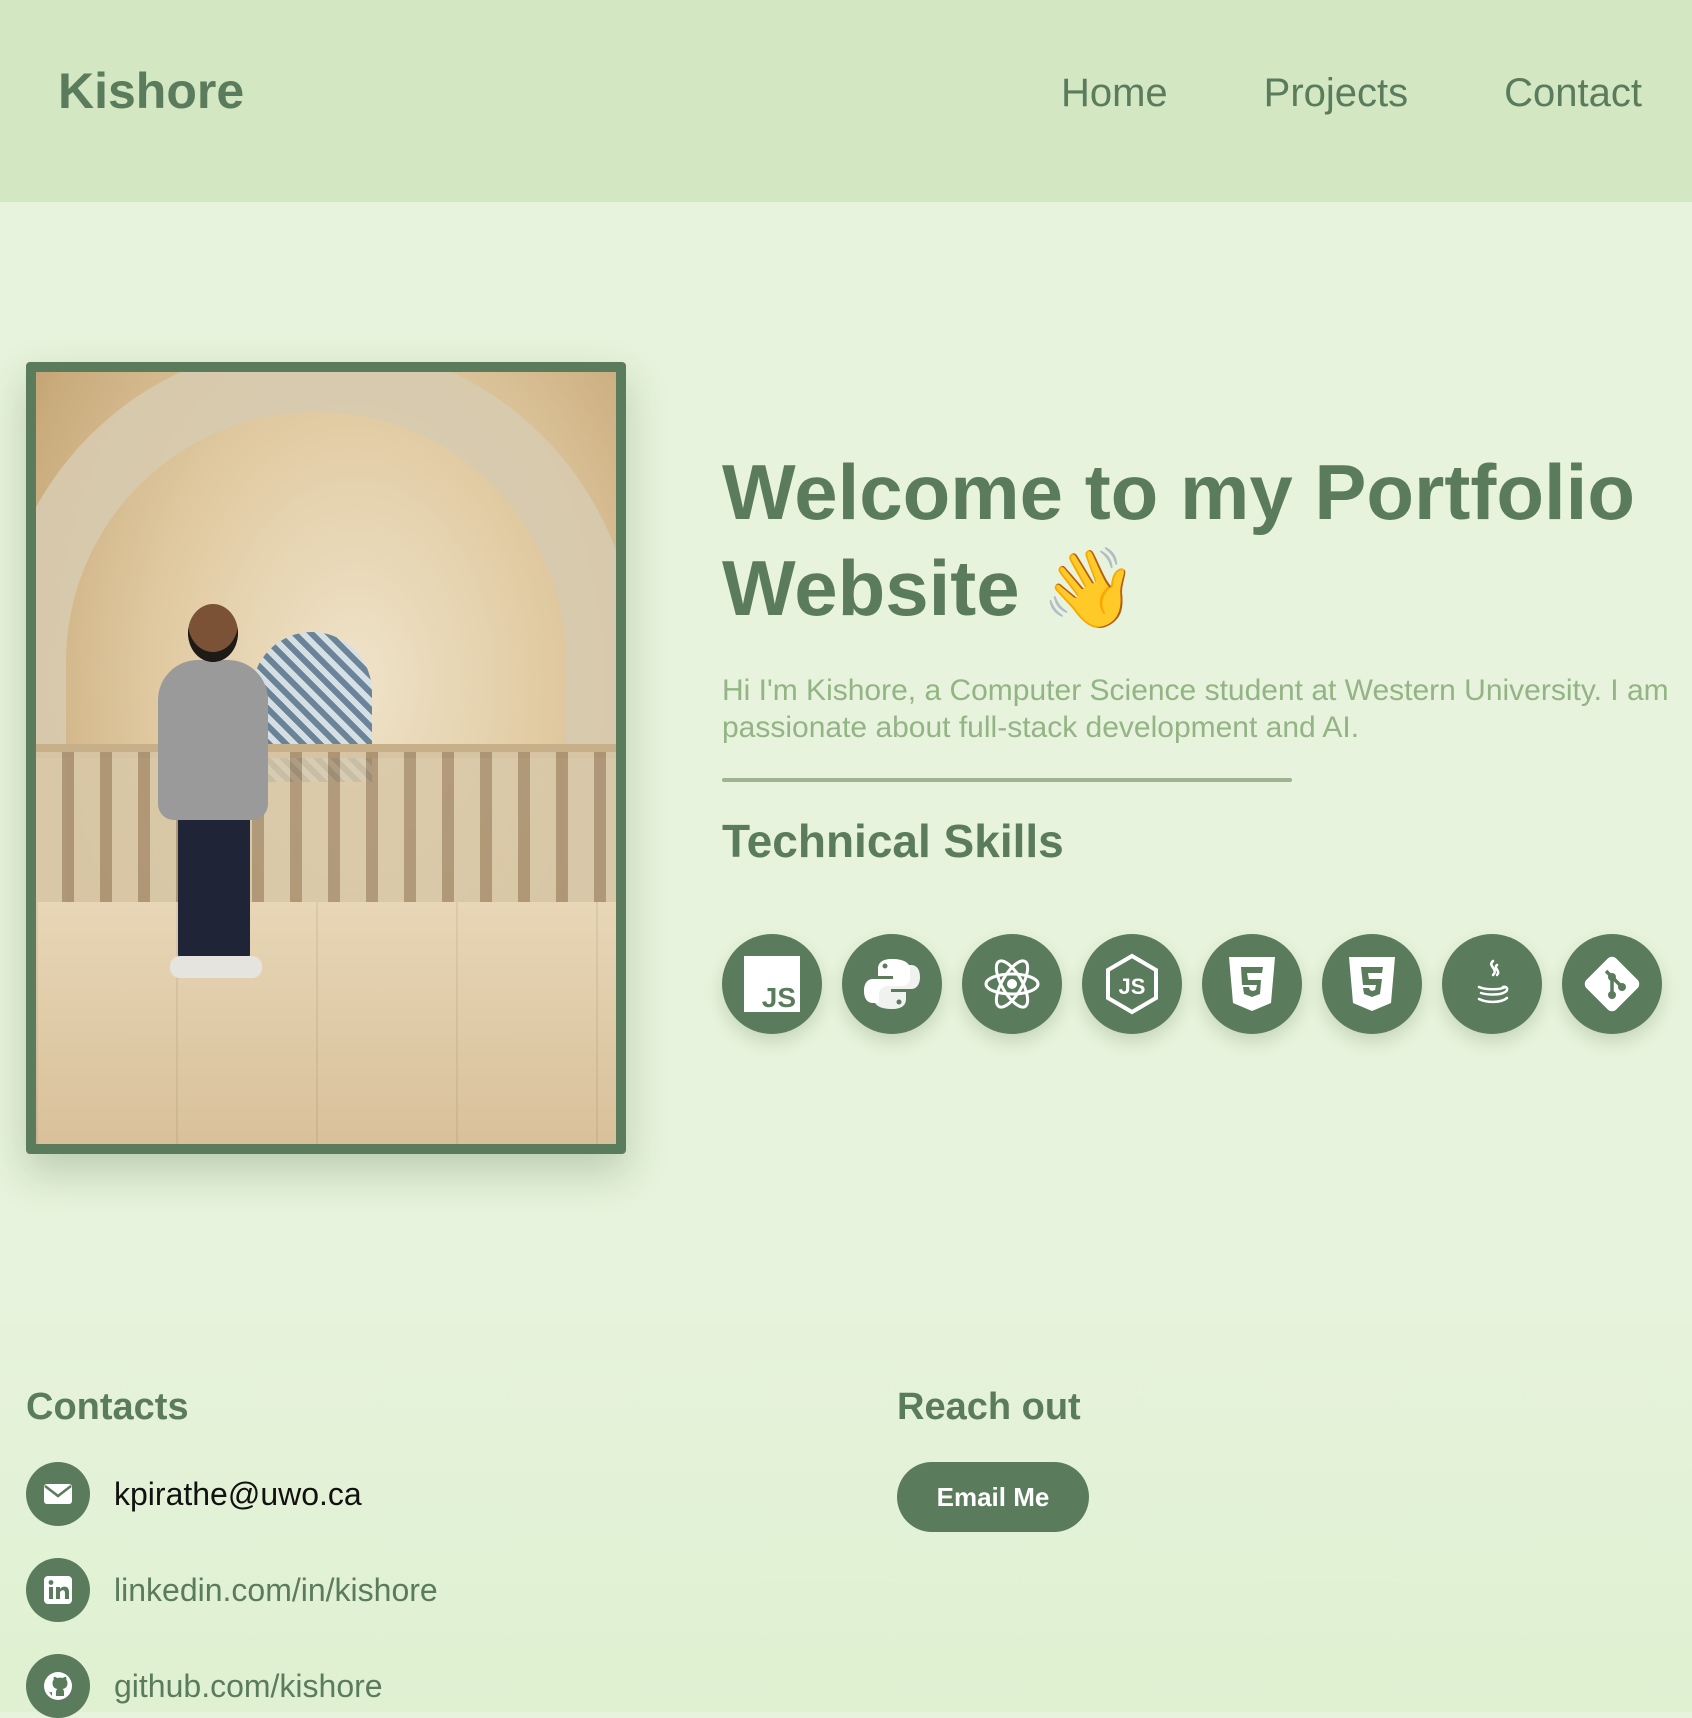 The width and height of the screenshot is (1692, 1718). What do you see at coordinates (1178, 540) in the screenshot?
I see `hero-title: Welcome to my Portfolio Website 👋` at bounding box center [1178, 540].